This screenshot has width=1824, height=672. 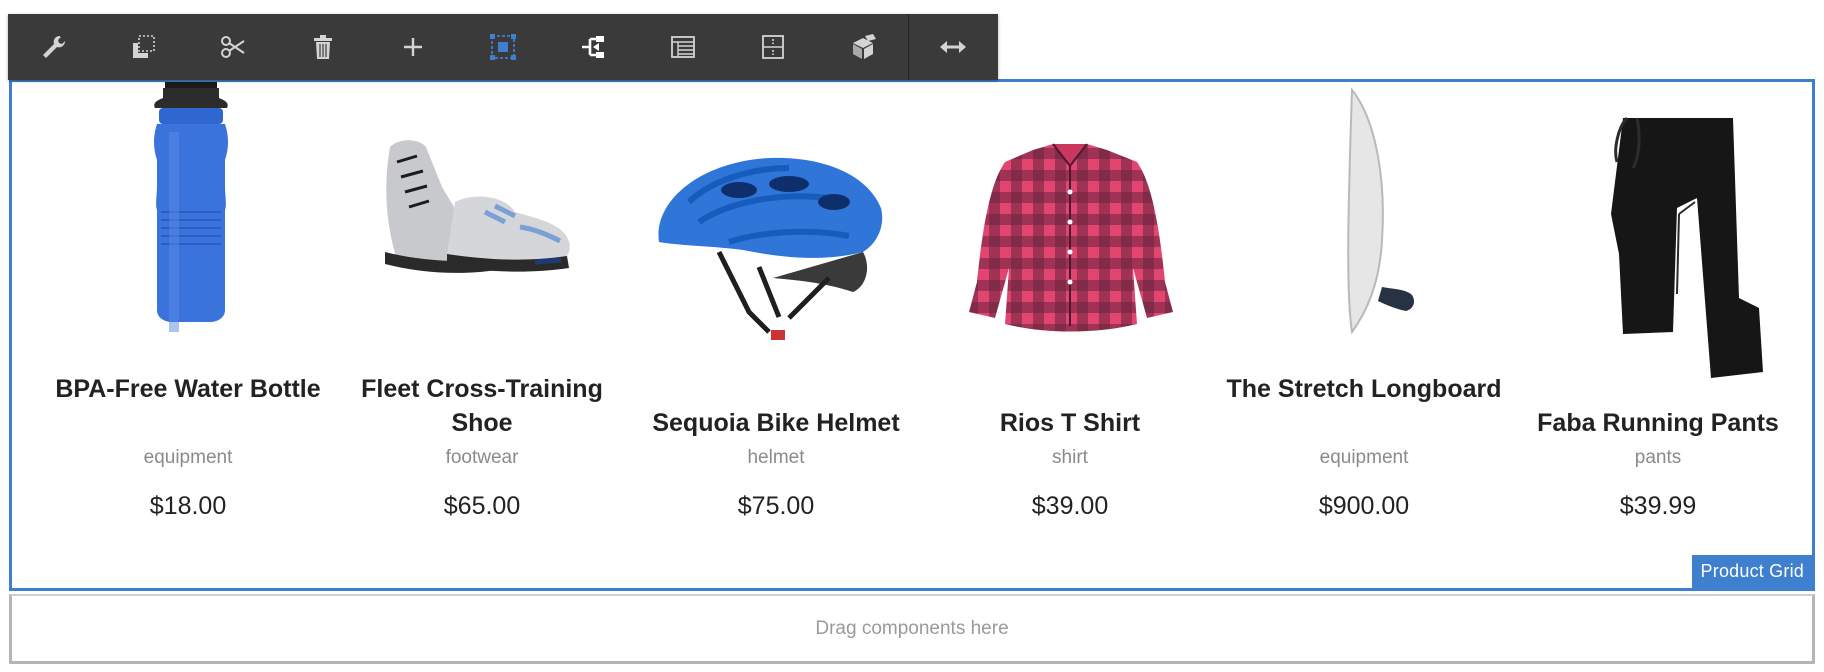 I want to click on insert-button, so click(x=413, y=47).